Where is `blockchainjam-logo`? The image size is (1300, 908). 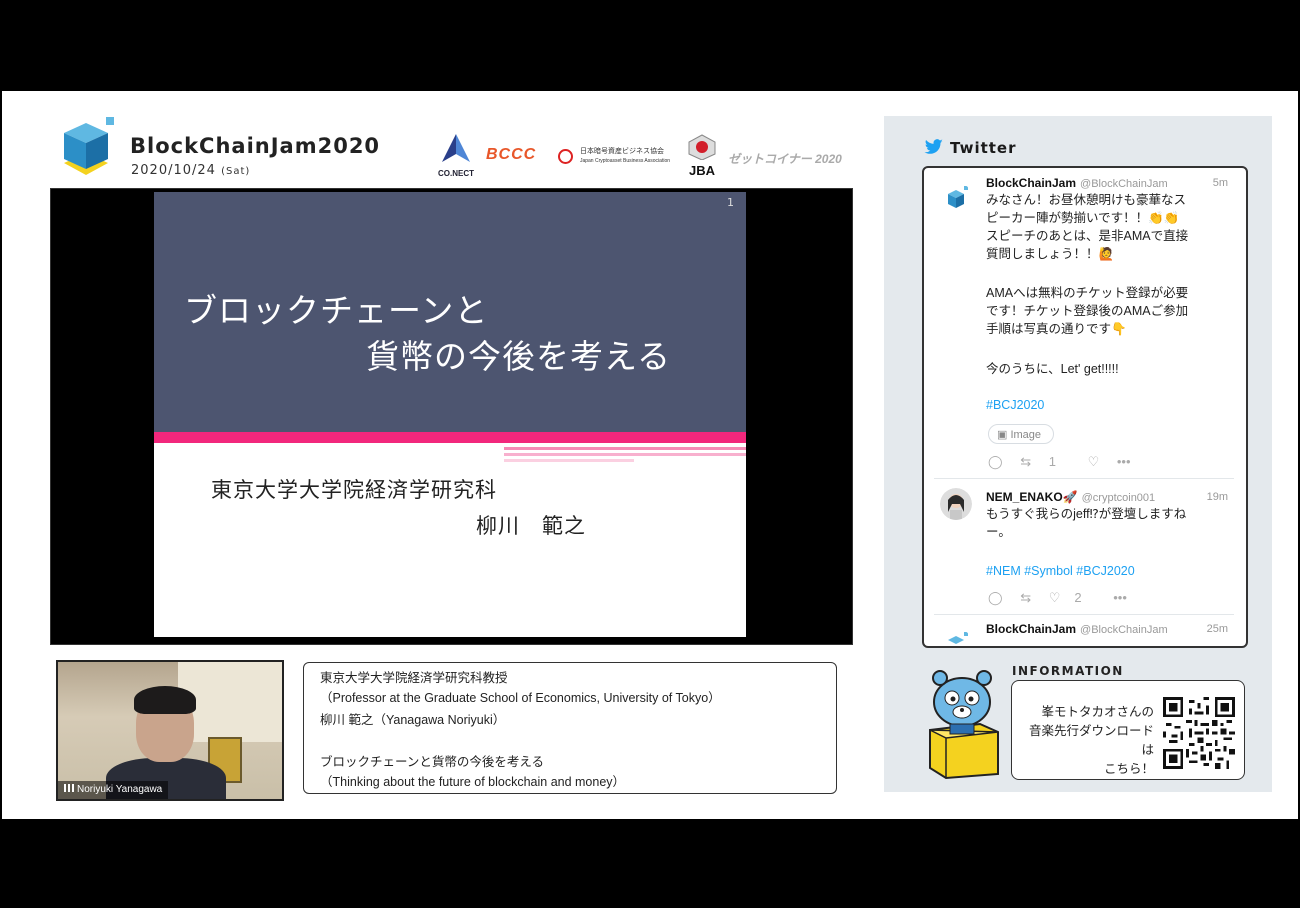
blockchainjam-logo is located at coordinates (89, 146).